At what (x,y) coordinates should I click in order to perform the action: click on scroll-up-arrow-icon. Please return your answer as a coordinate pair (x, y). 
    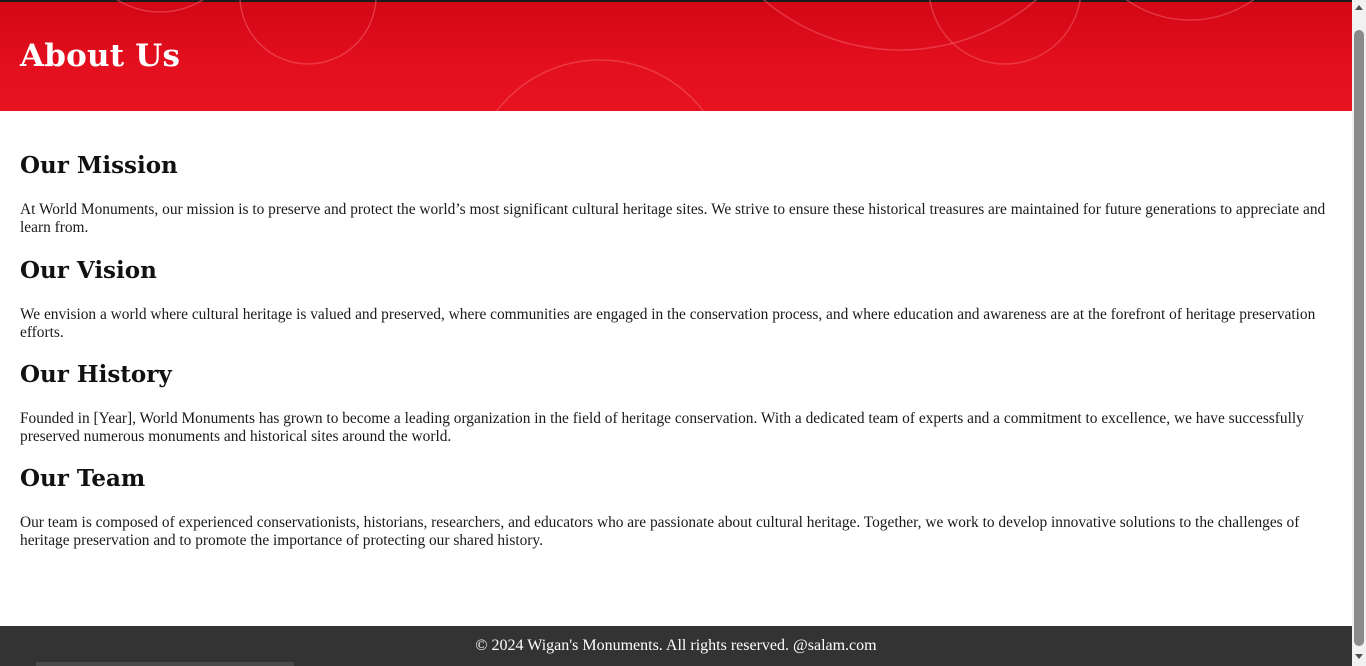
    Looking at the image, I should click on (1359, 7).